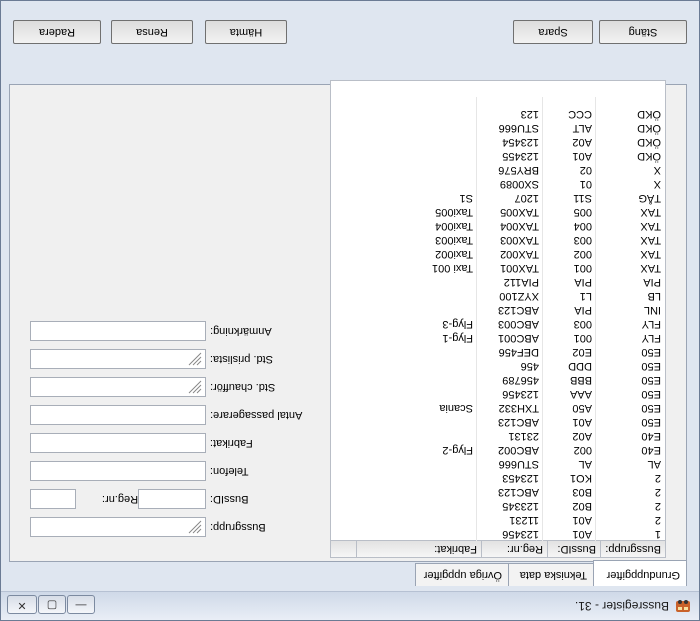 The image size is (700, 621). What do you see at coordinates (643, 32) in the screenshot?
I see `close-button: Stäng` at bounding box center [643, 32].